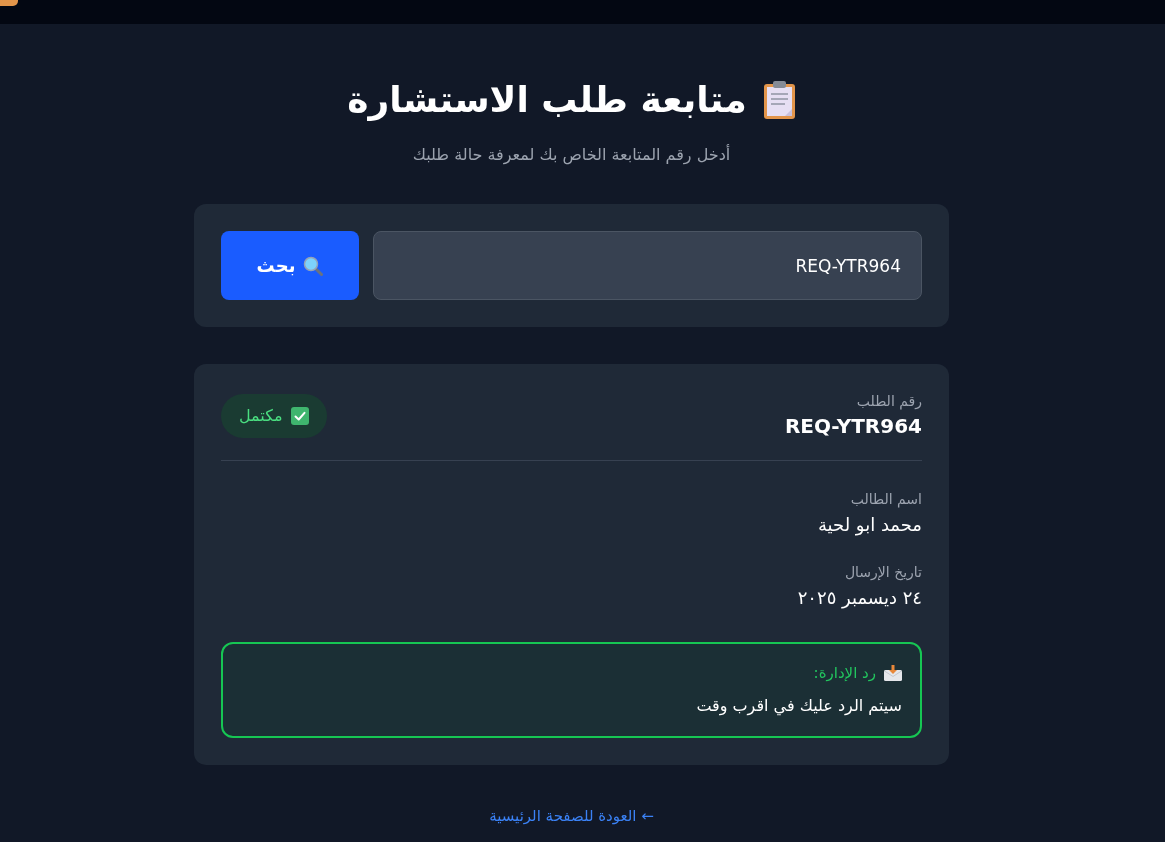 This screenshot has height=842, width=1165. I want to click on field-value: محمد ابو لحية, so click(869, 525).